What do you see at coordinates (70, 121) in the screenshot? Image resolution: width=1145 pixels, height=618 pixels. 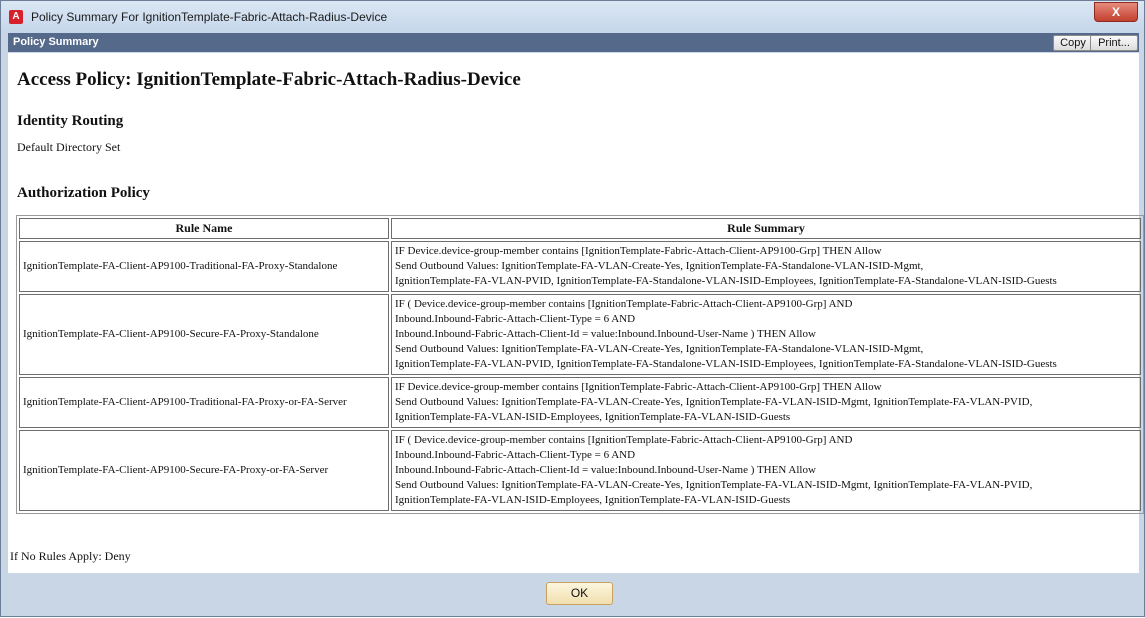 I see `identity-routing-heading: Identity Routing` at bounding box center [70, 121].